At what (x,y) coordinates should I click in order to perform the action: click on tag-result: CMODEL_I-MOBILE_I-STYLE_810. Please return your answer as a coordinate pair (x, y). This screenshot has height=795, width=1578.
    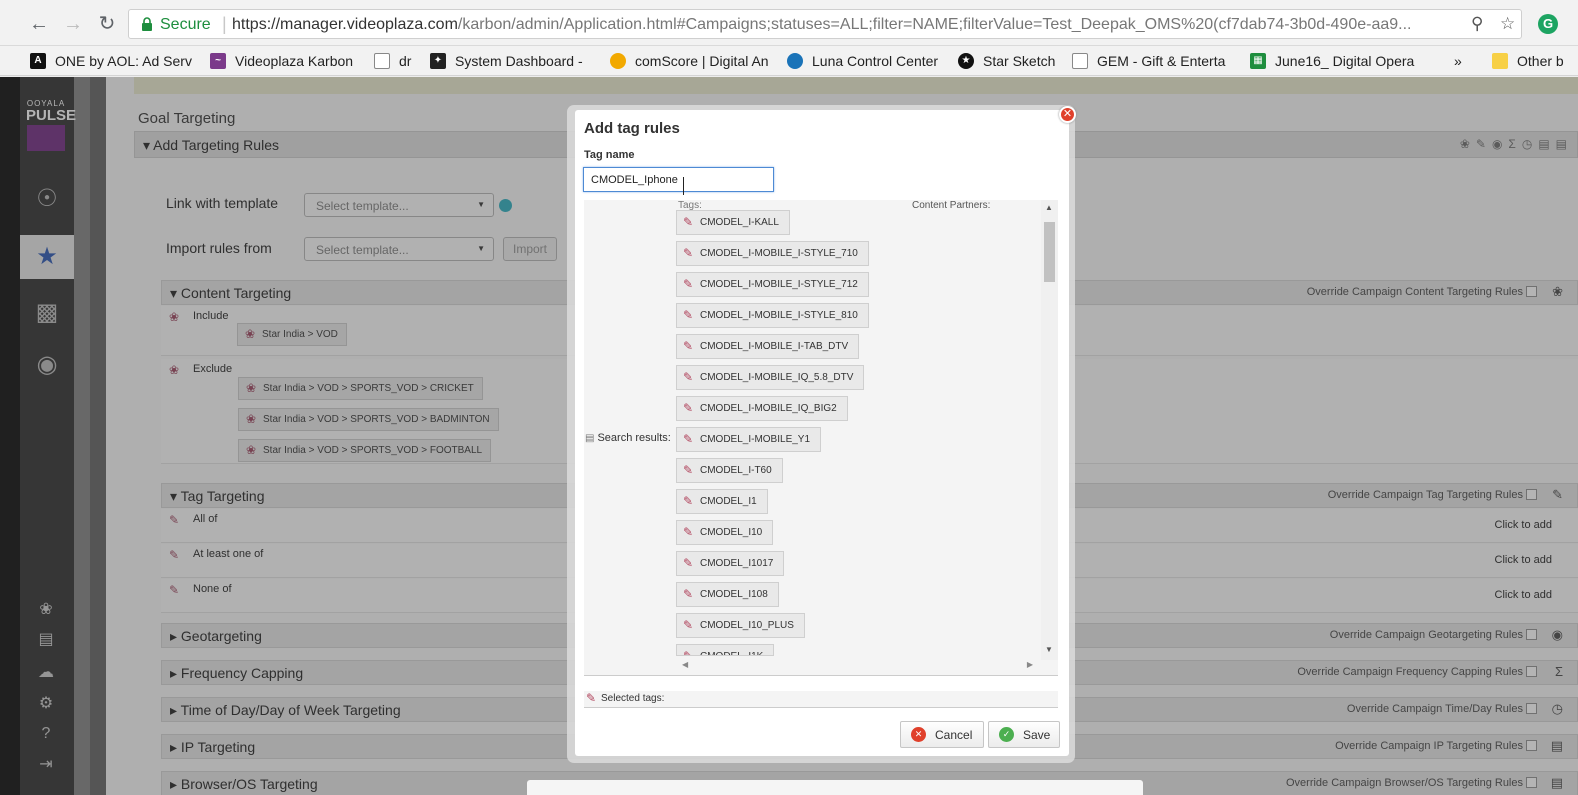
    Looking at the image, I should click on (772, 315).